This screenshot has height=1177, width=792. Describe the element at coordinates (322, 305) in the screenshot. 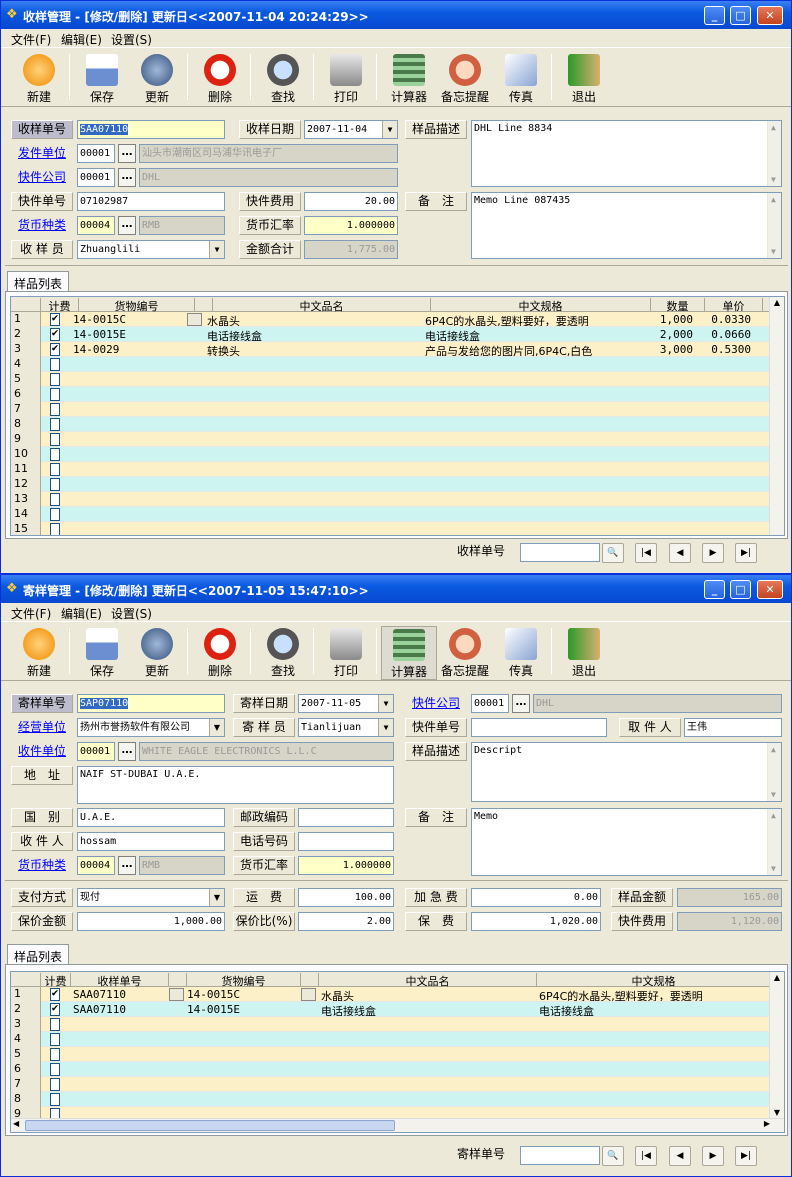

I see `col-cn-name: 中文品名` at that location.